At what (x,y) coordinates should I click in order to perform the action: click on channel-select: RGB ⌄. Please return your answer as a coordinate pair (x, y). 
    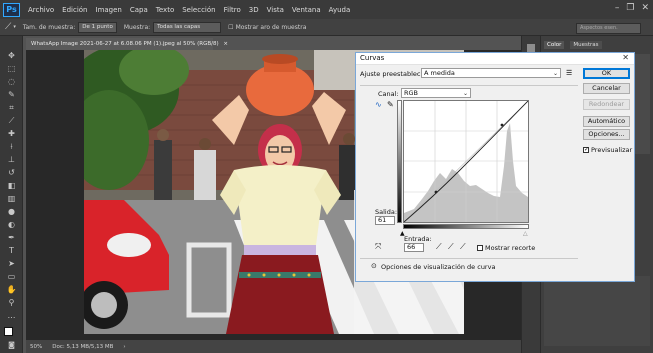
    Looking at the image, I should click on (436, 93).